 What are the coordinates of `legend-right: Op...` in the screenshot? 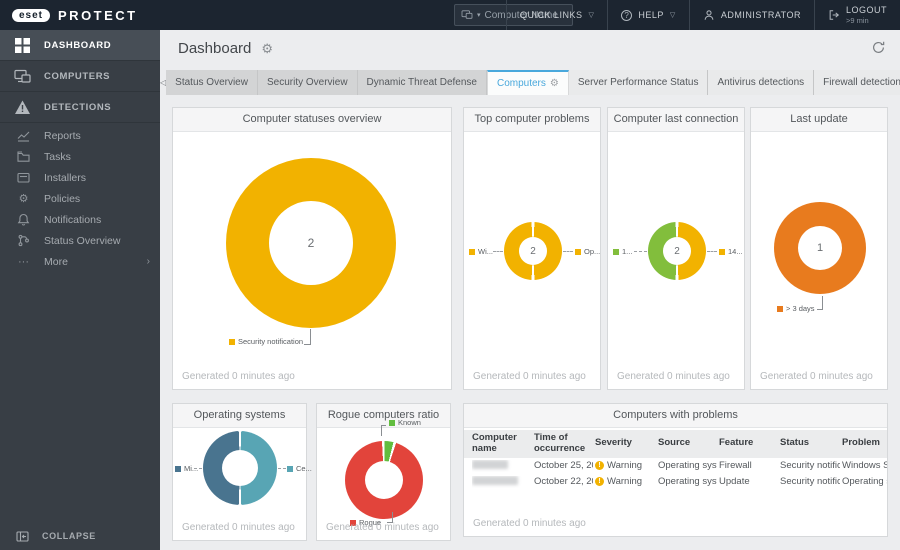 It's located at (587, 251).